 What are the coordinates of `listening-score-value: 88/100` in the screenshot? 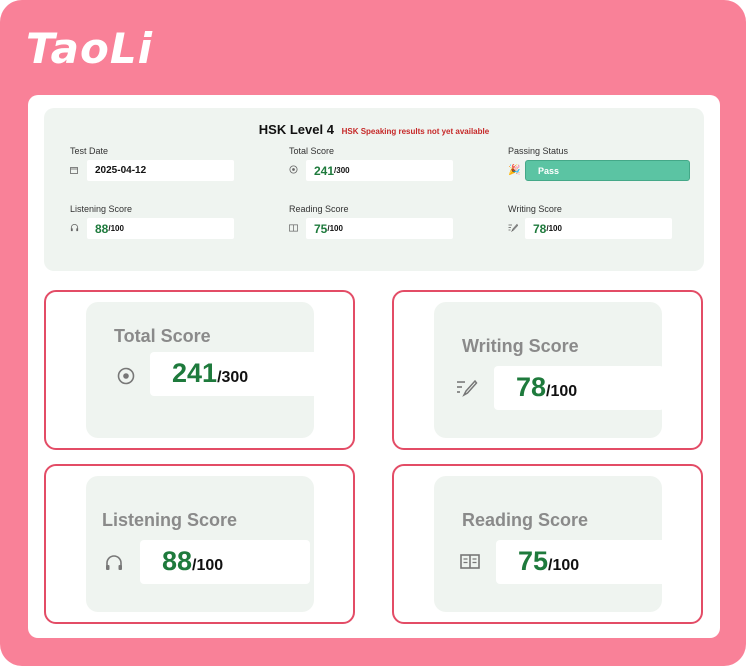 It's located at (160, 228).